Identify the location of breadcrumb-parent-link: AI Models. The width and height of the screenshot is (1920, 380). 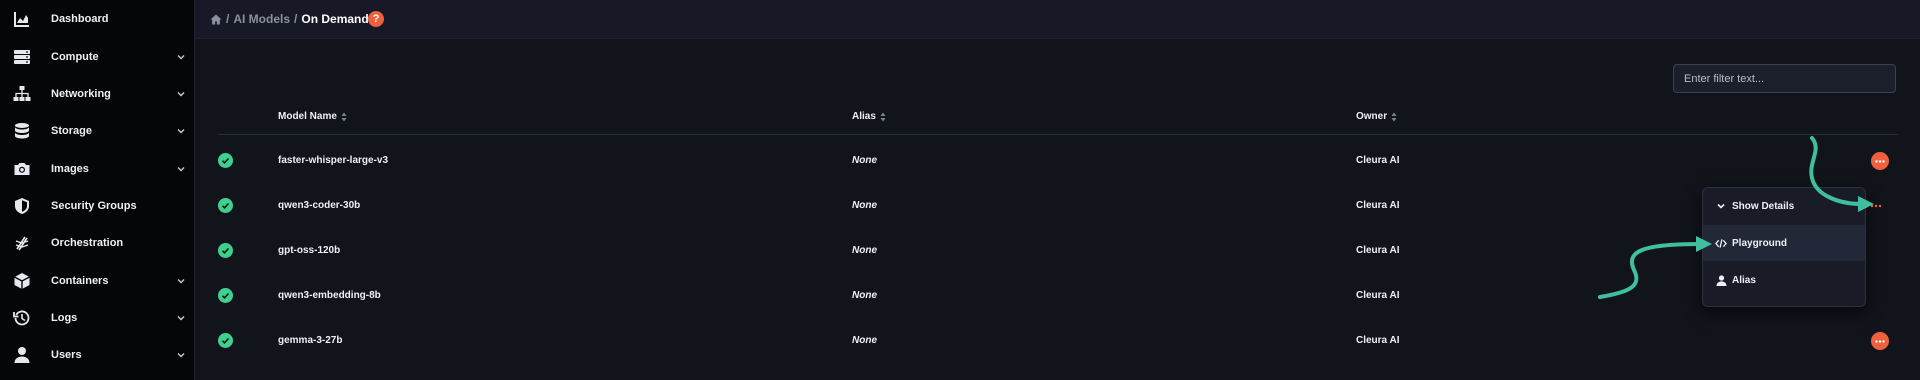
(261, 19).